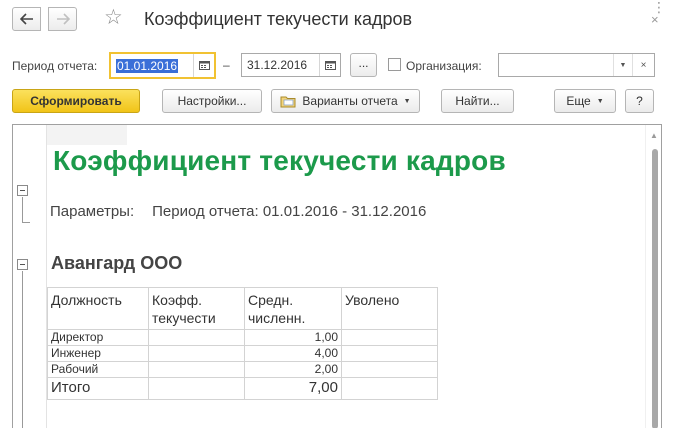  What do you see at coordinates (87, 135) in the screenshot?
I see `column-header-stripe` at bounding box center [87, 135].